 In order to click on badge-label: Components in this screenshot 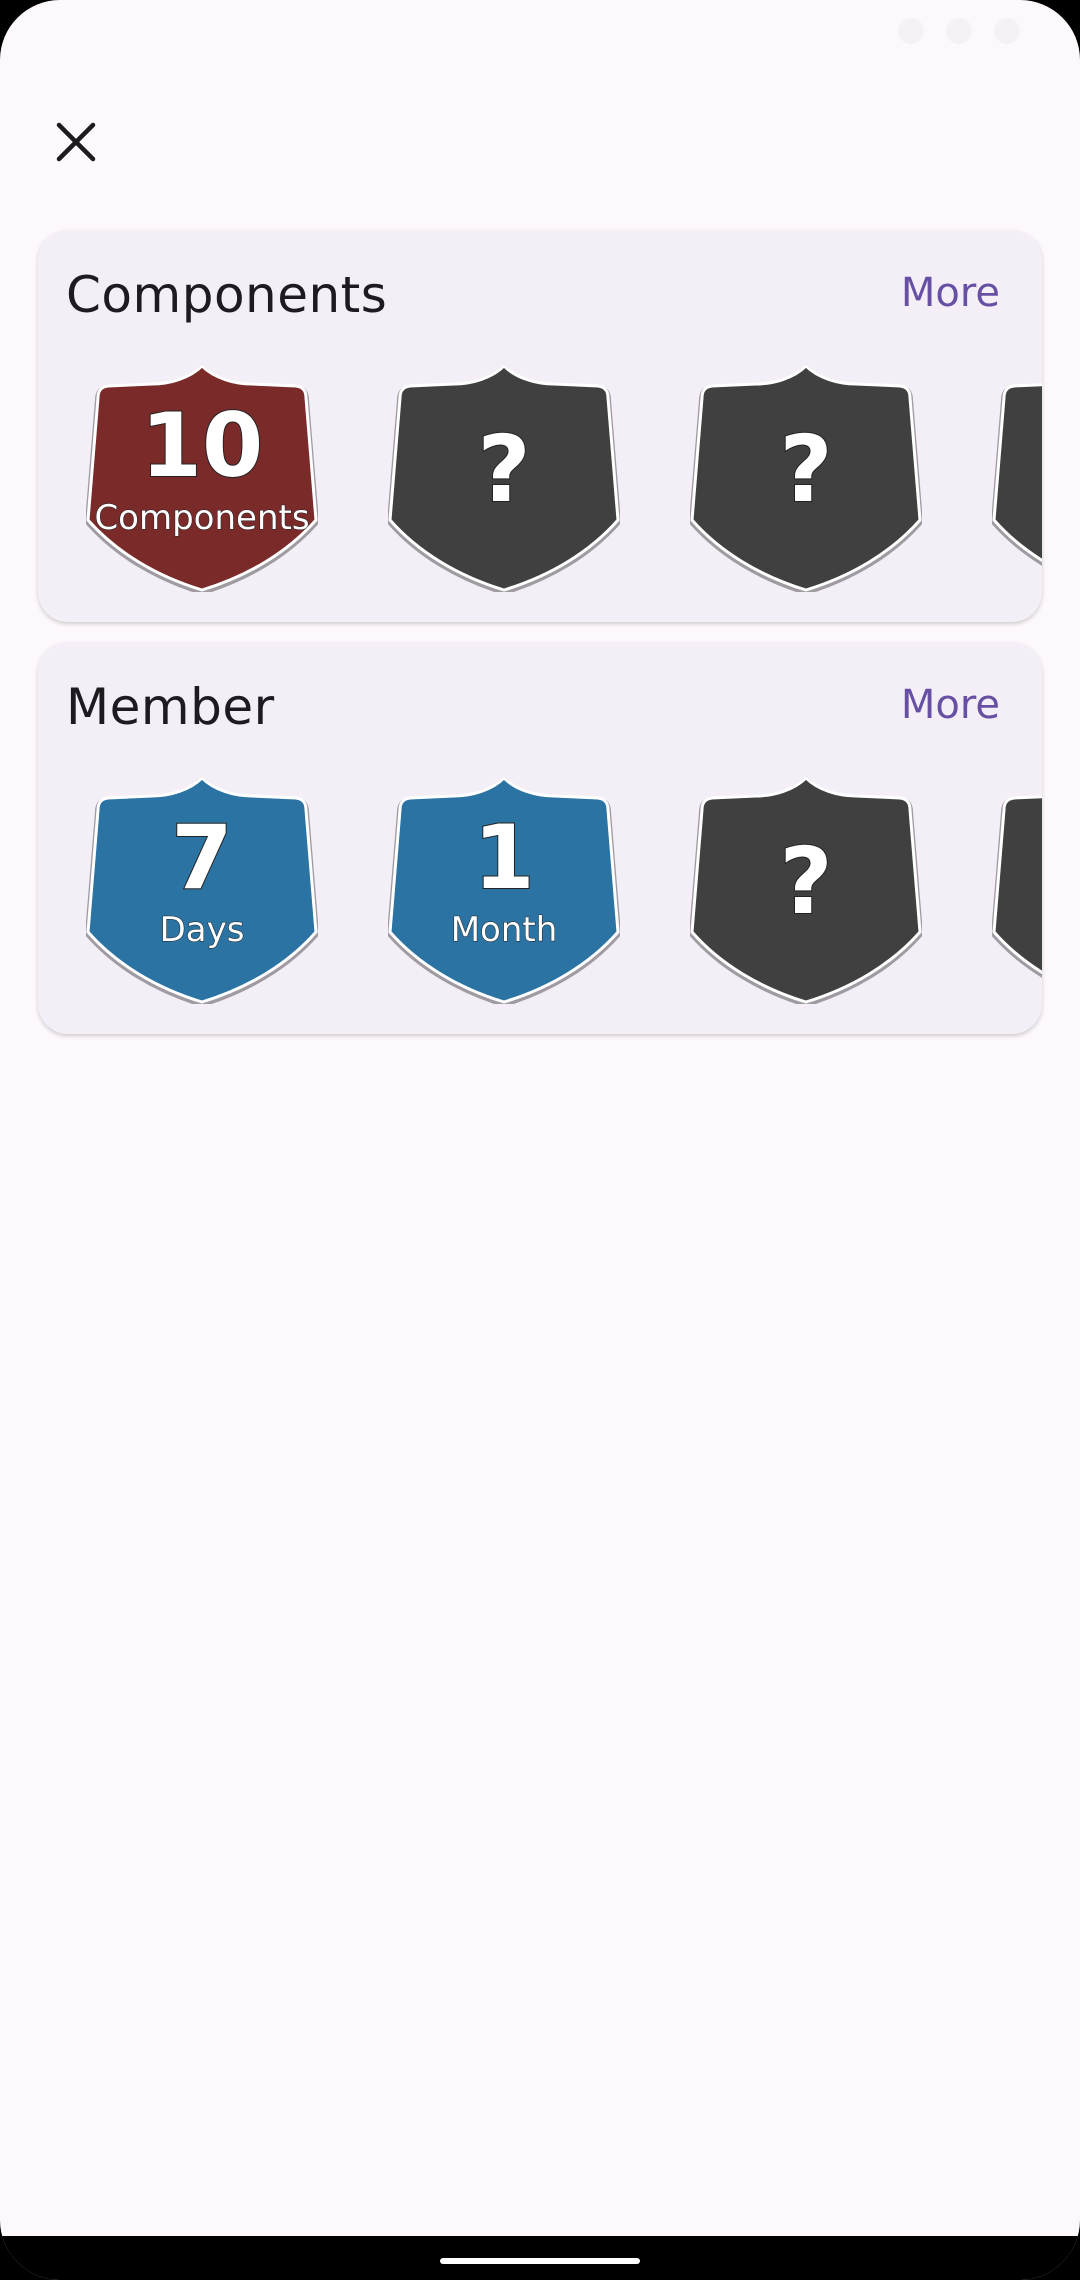, I will do `click(202, 518)`.